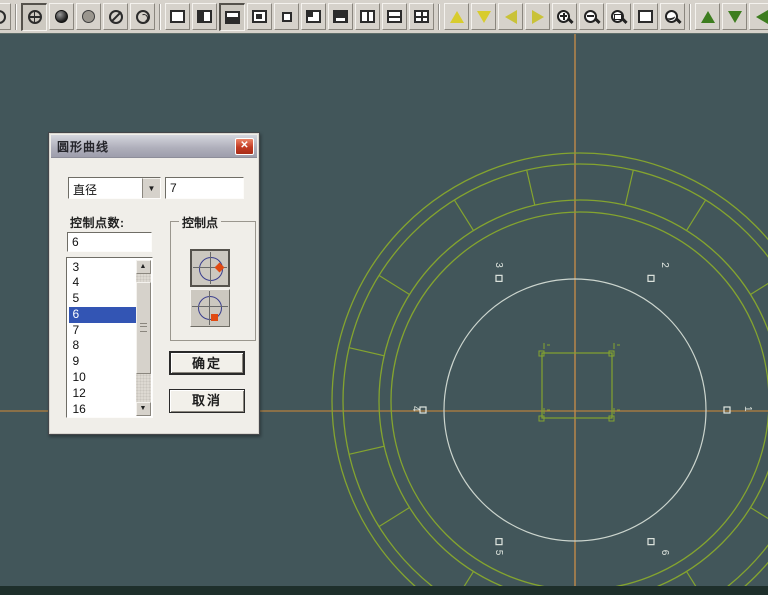  Describe the element at coordinates (142, 16) in the screenshot. I see `toolbar-button-circle-arc` at that location.